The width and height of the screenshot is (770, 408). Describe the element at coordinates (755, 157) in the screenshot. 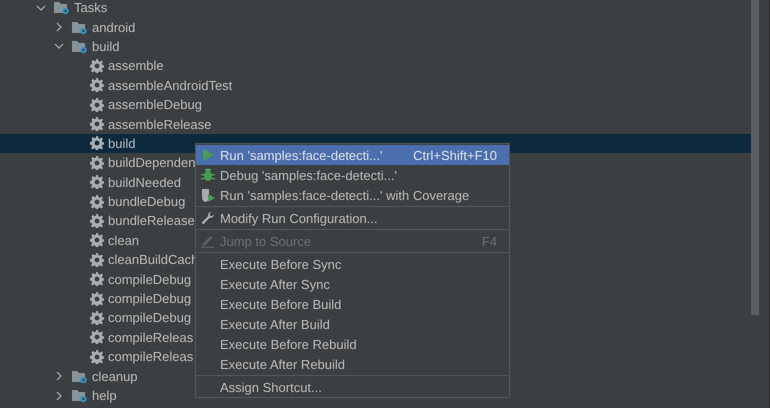

I see `scrollbar` at that location.